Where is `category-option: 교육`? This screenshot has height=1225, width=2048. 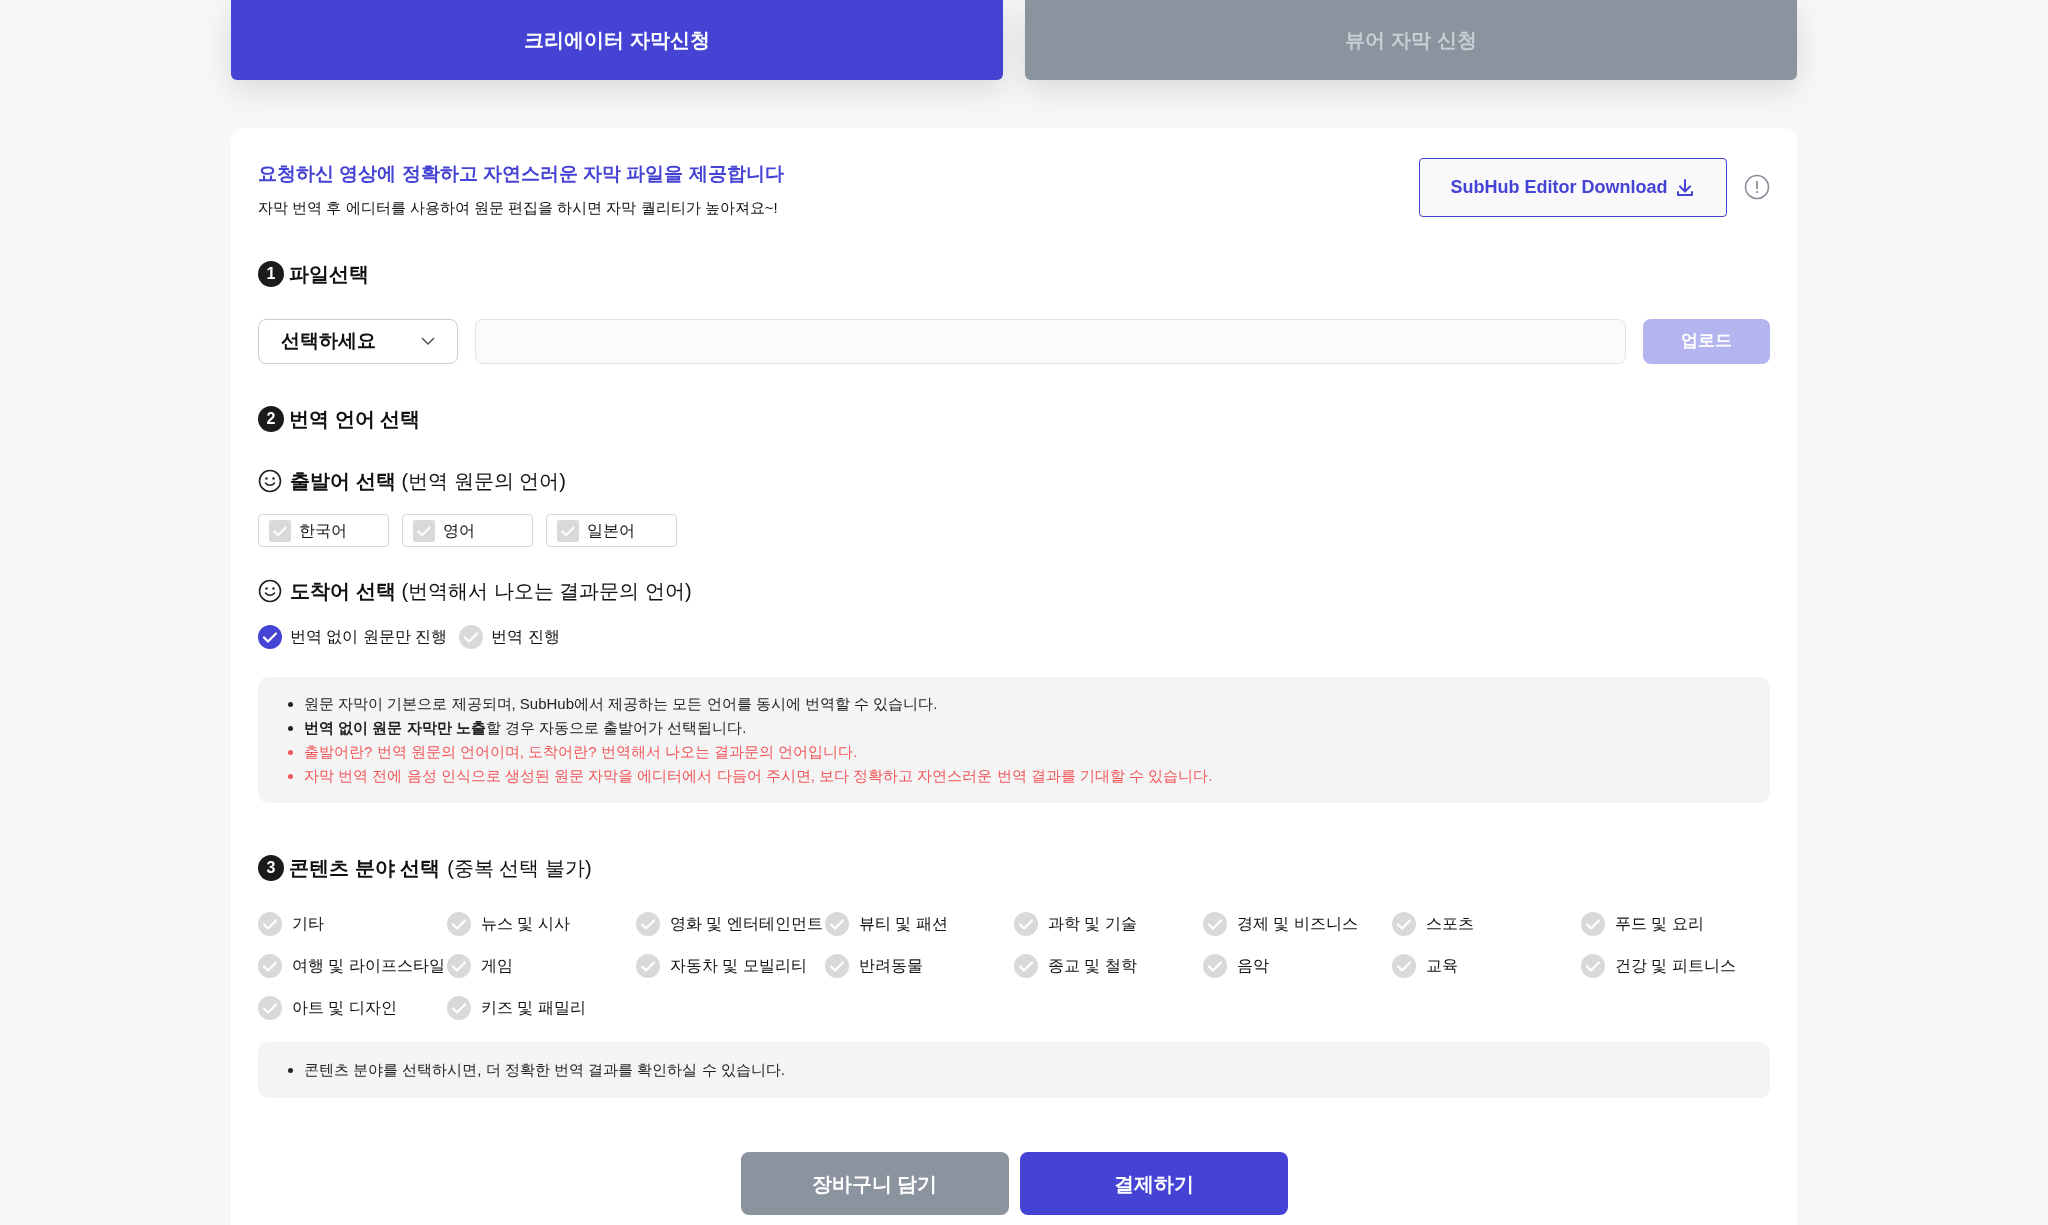 category-option: 교육 is located at coordinates (1486, 966).